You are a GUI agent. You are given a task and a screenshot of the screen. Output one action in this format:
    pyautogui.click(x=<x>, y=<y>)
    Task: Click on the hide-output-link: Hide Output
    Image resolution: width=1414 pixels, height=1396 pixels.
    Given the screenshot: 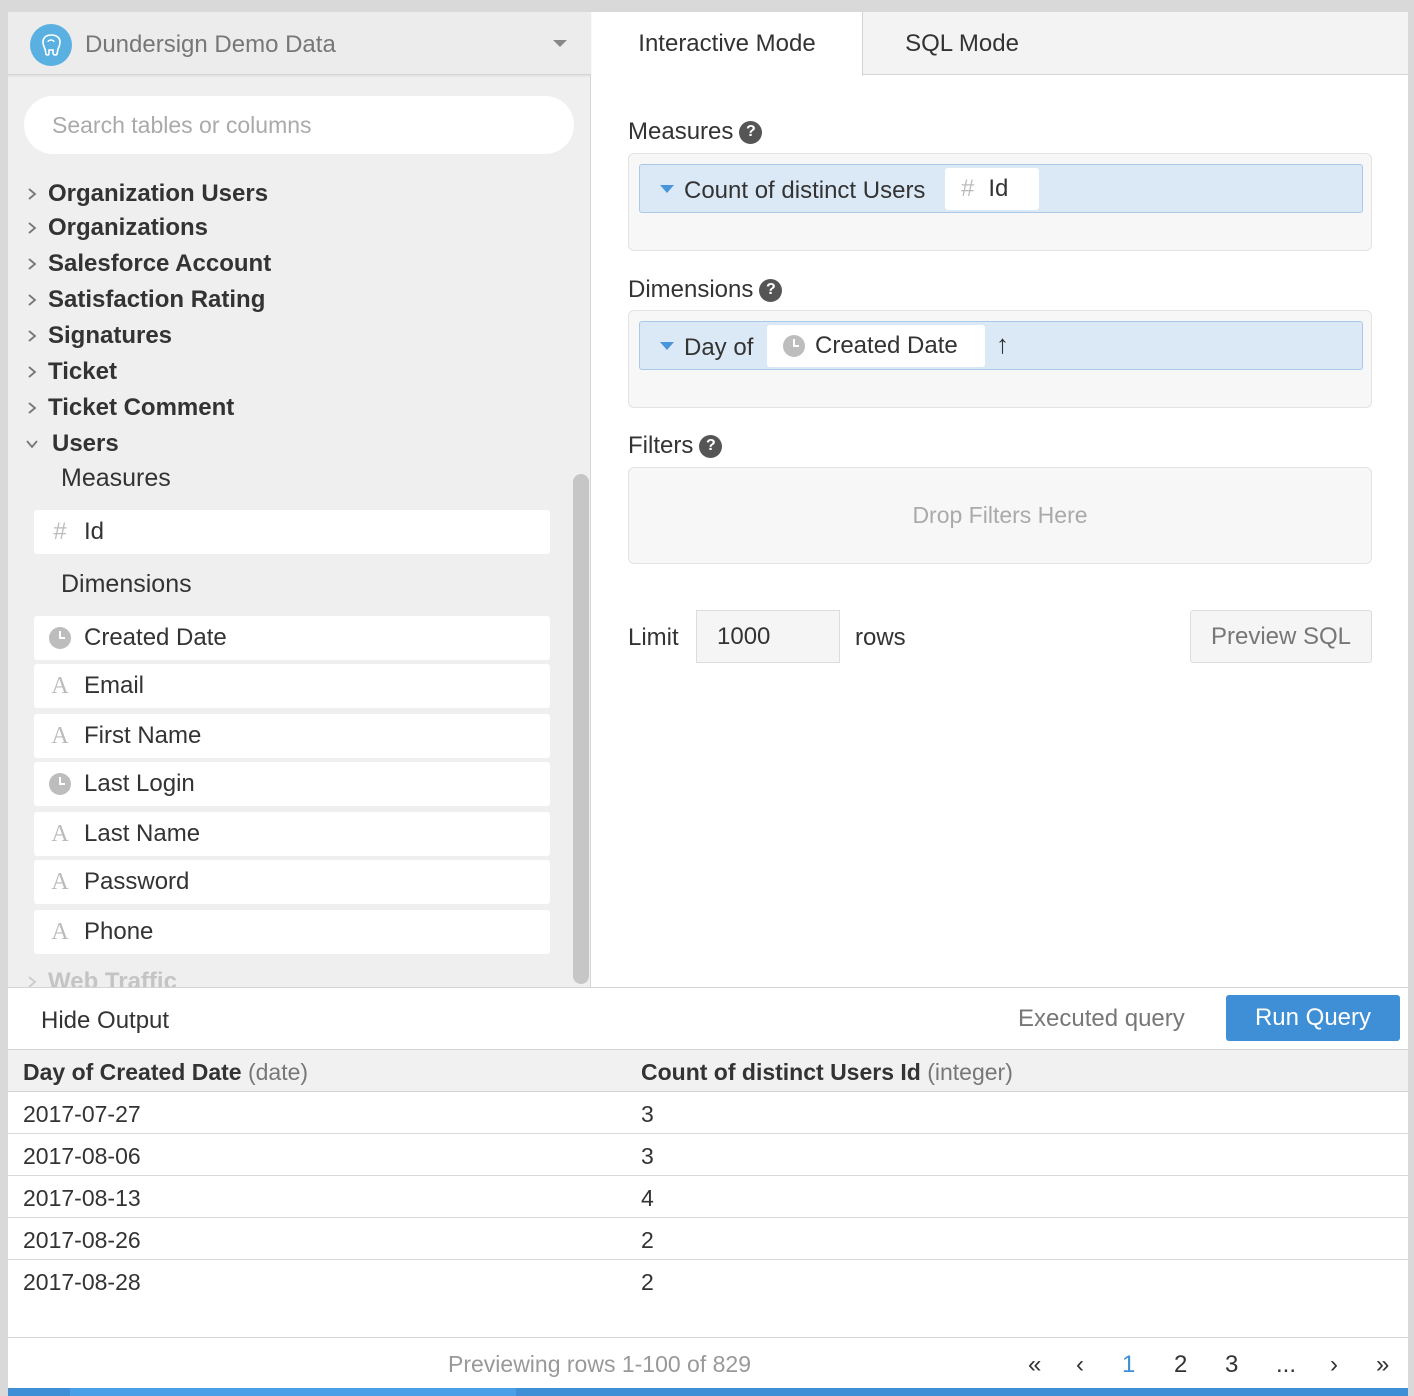 What is the action you would take?
    pyautogui.click(x=105, y=1021)
    